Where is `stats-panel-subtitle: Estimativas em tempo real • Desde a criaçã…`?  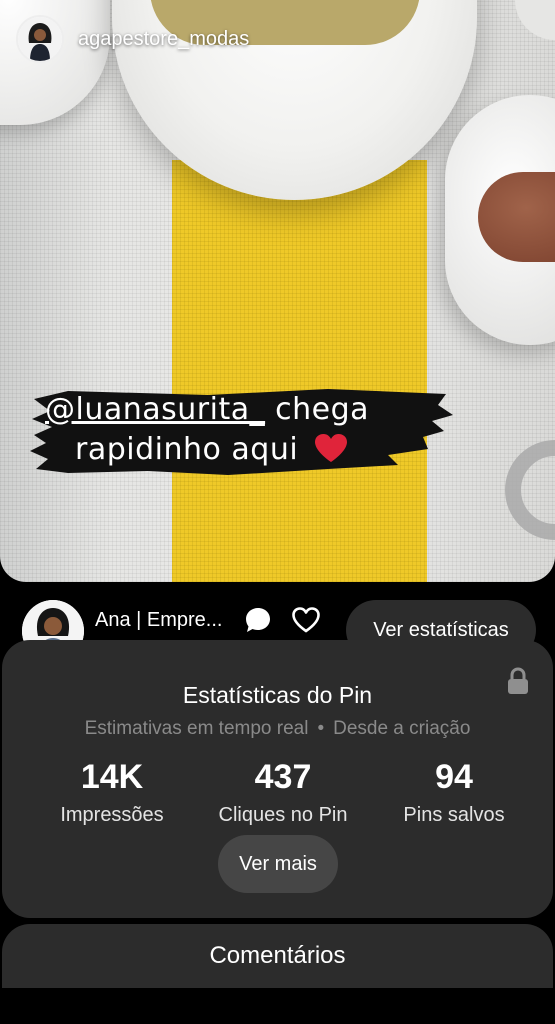
stats-panel-subtitle: Estimativas em tempo real • Desde a criaçã… is located at coordinates (277, 729).